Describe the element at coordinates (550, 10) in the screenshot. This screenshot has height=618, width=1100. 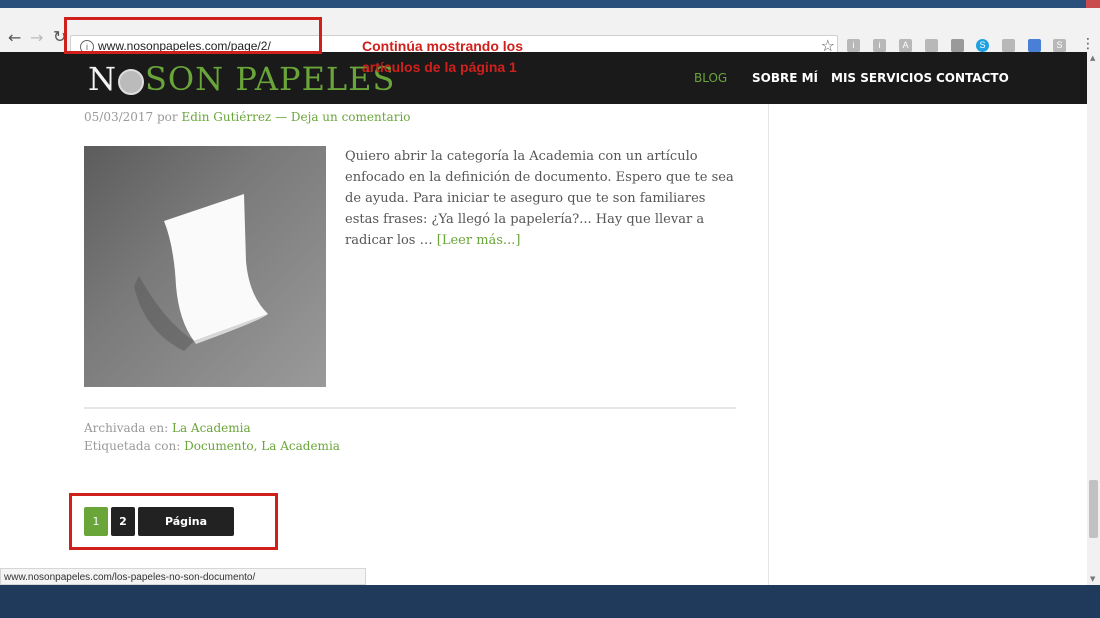
I see `window-top-strip` at that location.